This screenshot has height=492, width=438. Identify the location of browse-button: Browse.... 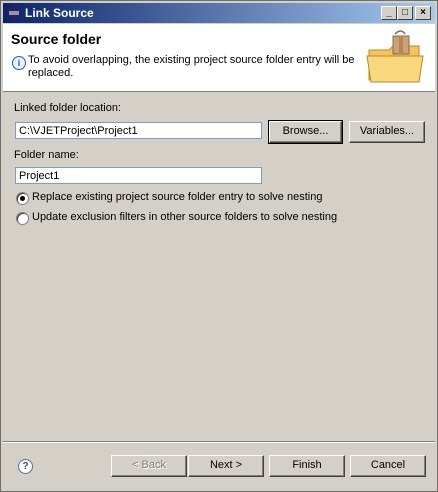
(305, 132).